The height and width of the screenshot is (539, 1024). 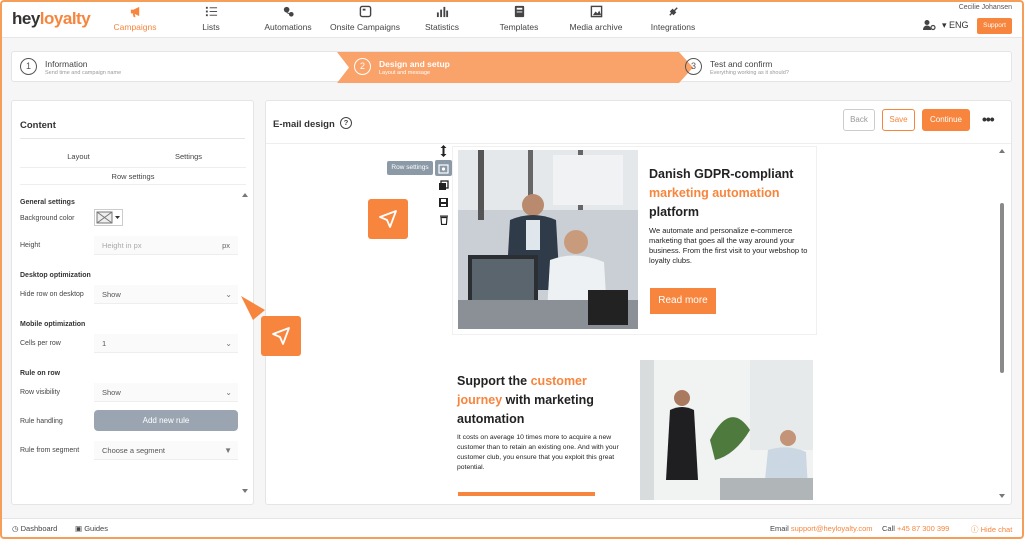 What do you see at coordinates (859, 120) in the screenshot?
I see `back-button: Back` at bounding box center [859, 120].